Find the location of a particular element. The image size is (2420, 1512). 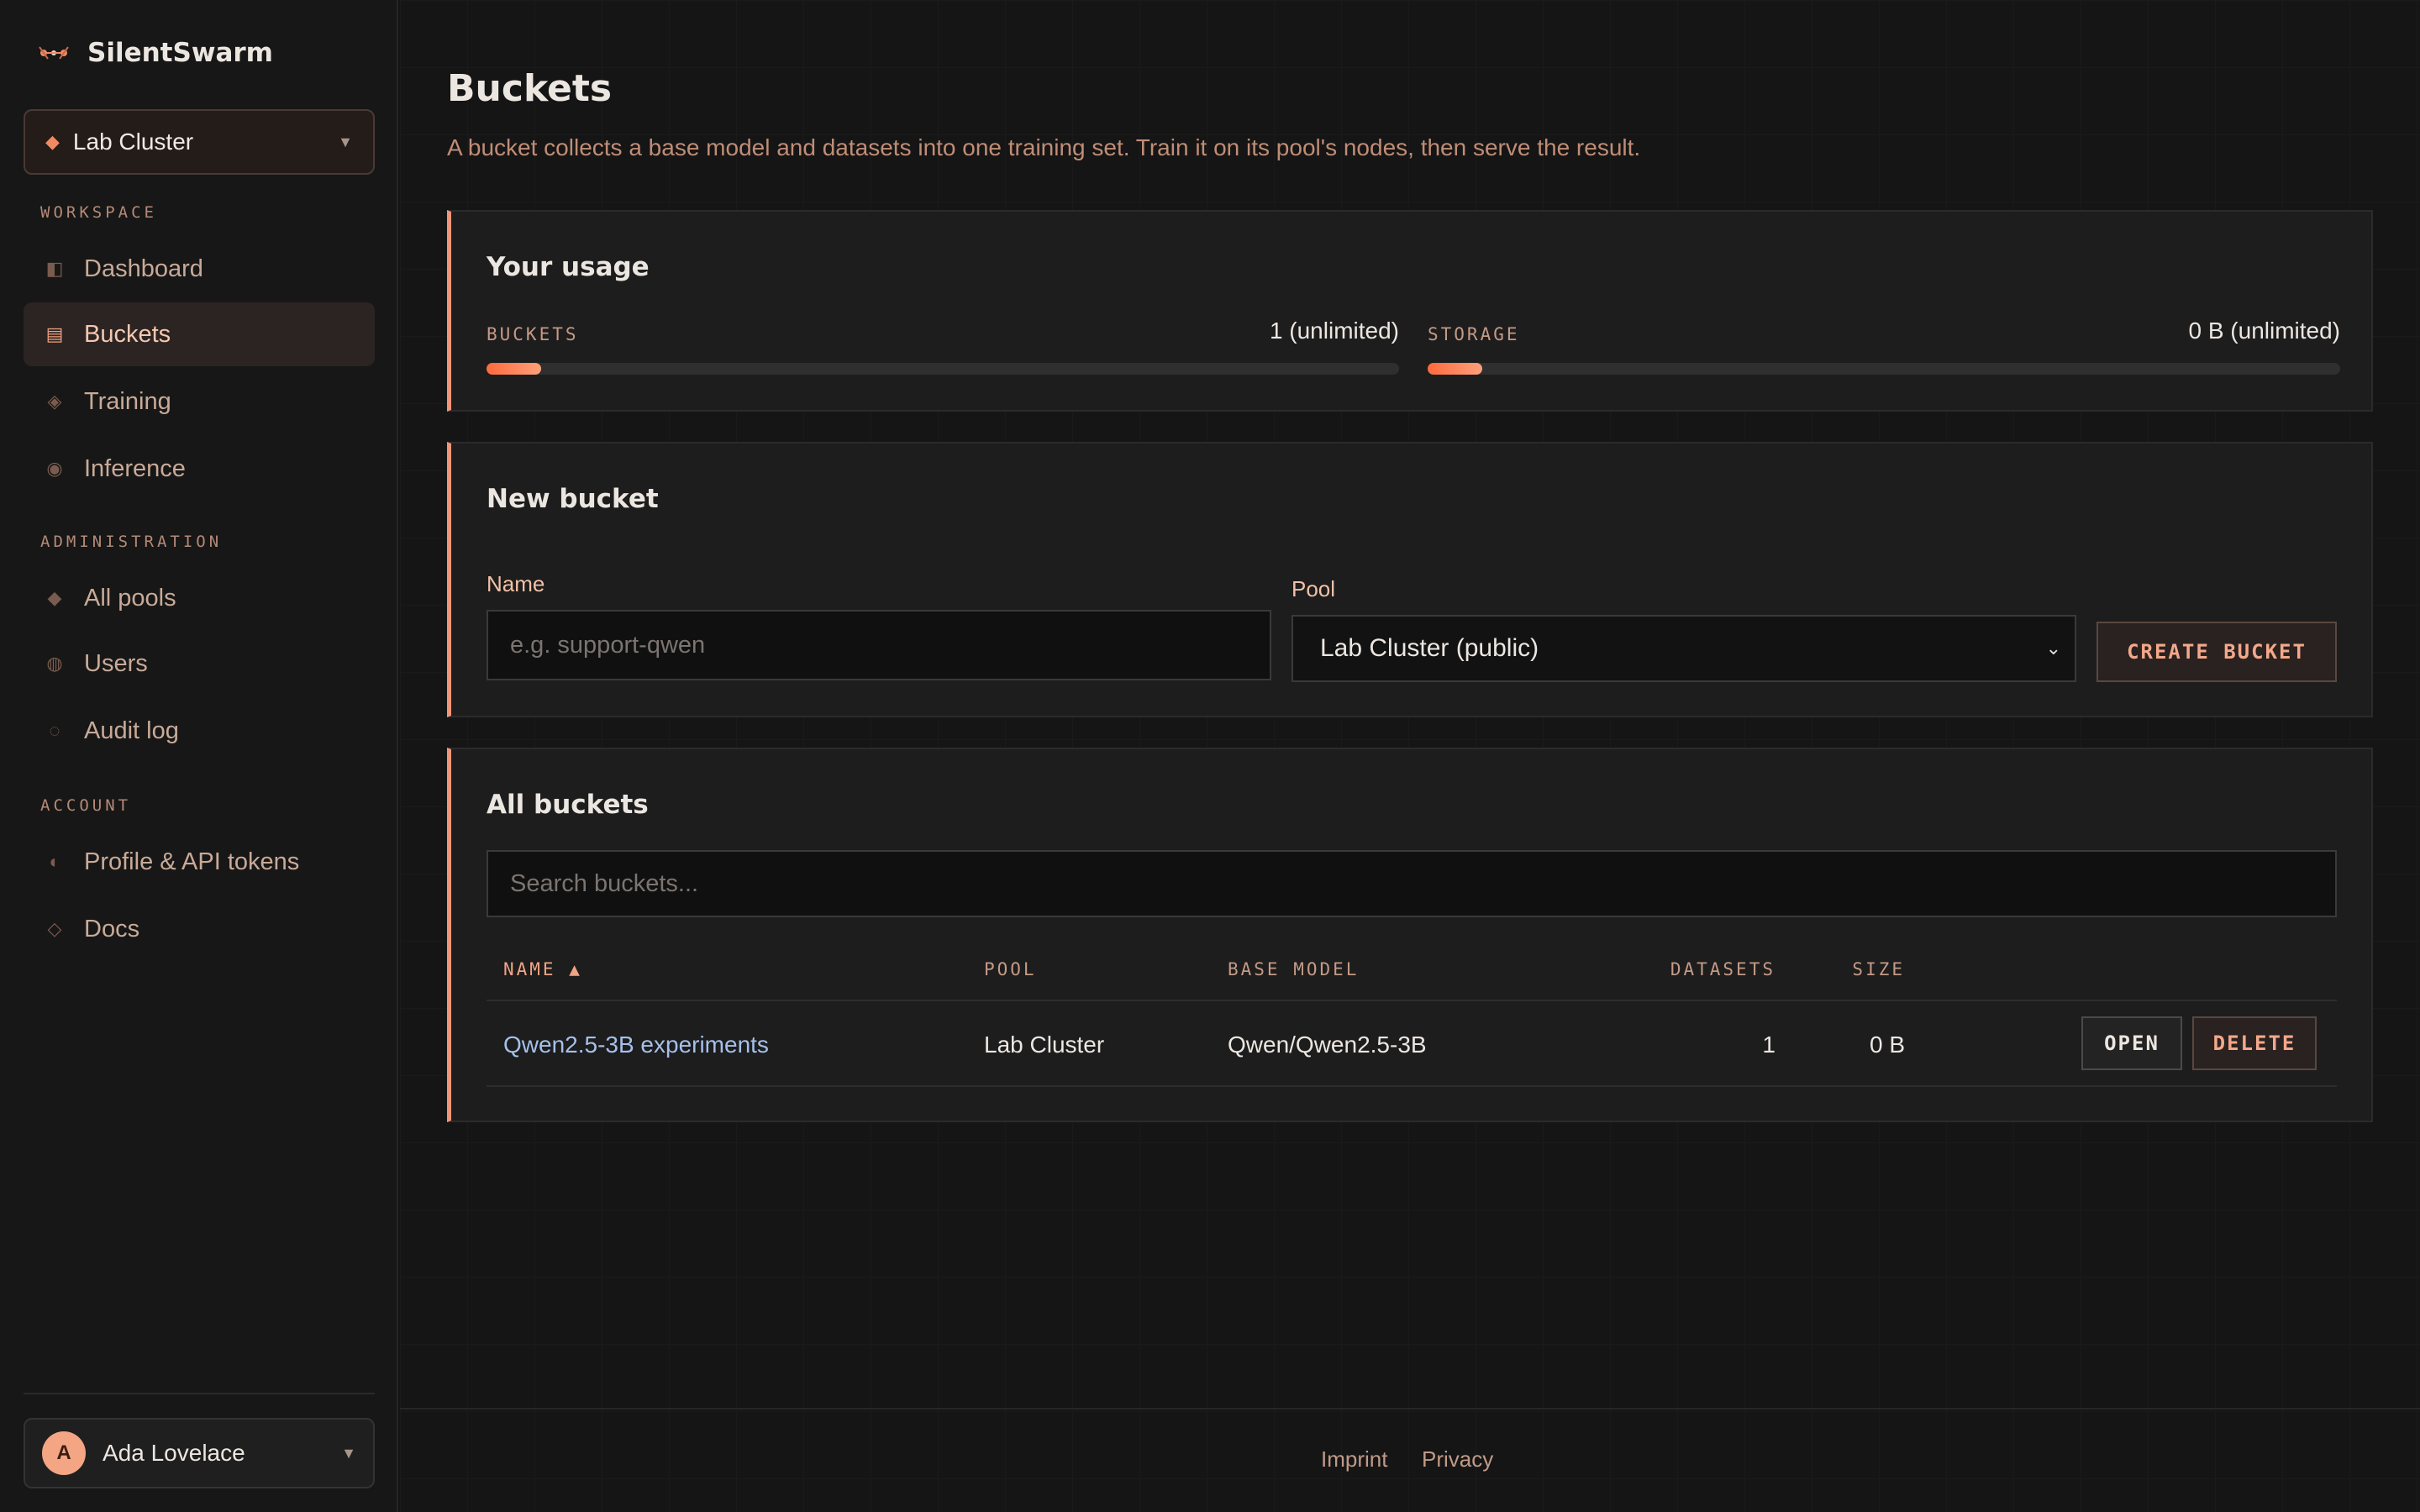

users-icon: ◍ is located at coordinates (54, 663).